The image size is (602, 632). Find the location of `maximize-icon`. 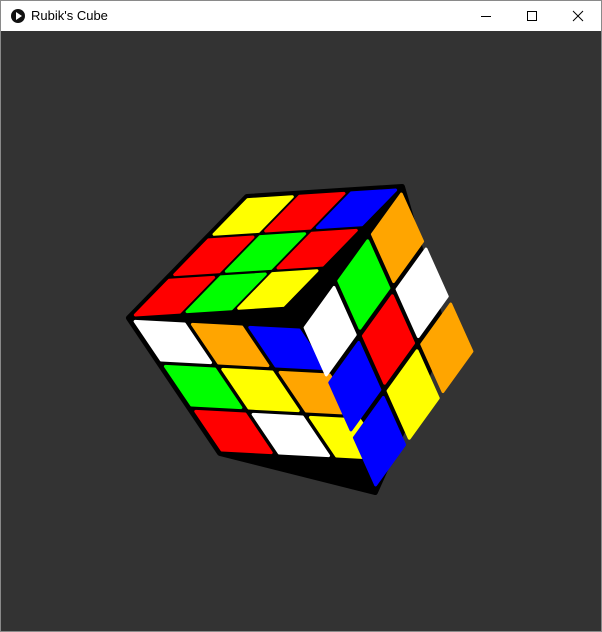

maximize-icon is located at coordinates (532, 16).